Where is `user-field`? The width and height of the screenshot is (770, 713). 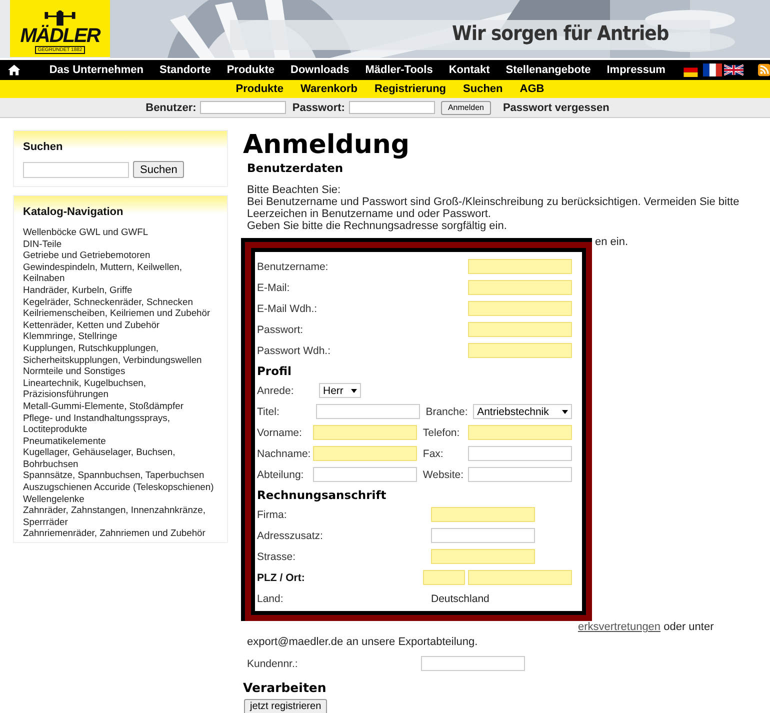 user-field is located at coordinates (243, 107).